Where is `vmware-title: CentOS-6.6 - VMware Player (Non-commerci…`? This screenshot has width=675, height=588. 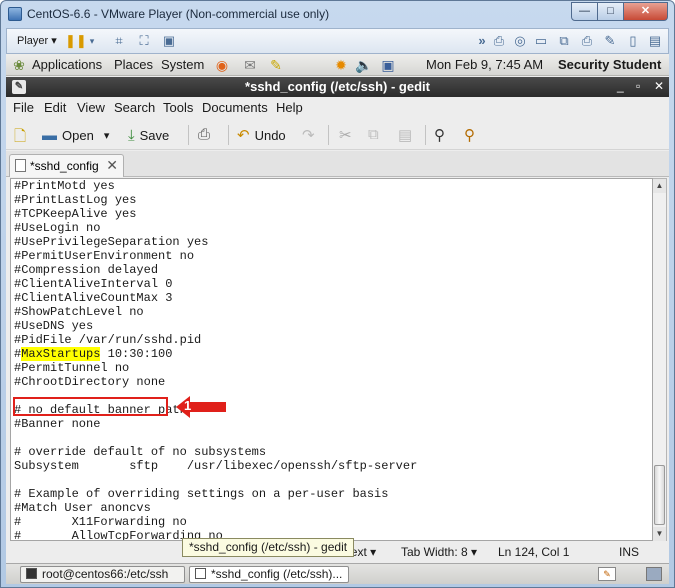 vmware-title: CentOS-6.6 - VMware Player (Non-commerci… is located at coordinates (178, 14).